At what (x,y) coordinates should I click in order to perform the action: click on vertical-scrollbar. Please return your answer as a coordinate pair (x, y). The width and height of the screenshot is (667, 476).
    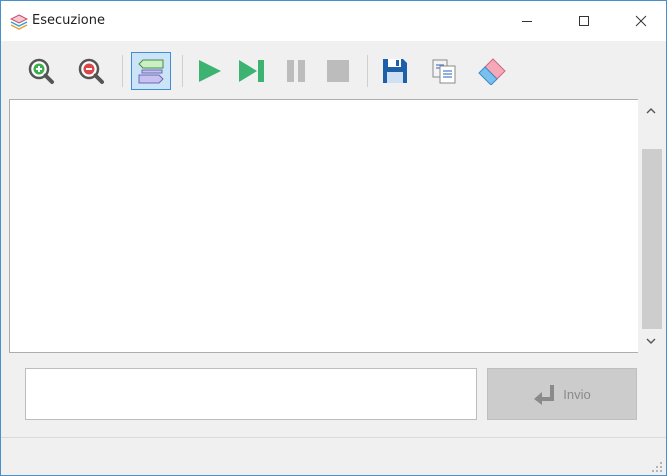
    Looking at the image, I should click on (651, 226).